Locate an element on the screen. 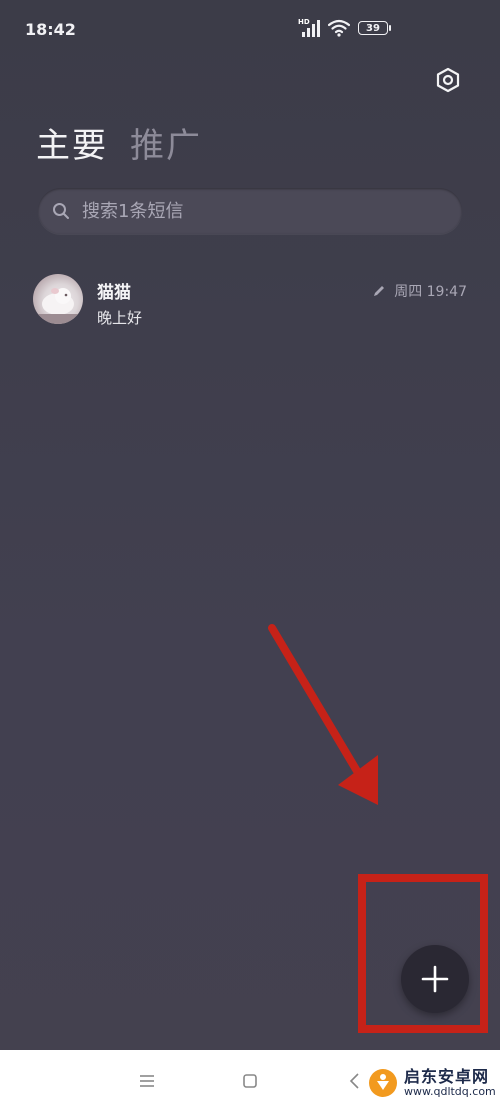 This screenshot has height=1111, width=500. home-button is located at coordinates (250, 1081).